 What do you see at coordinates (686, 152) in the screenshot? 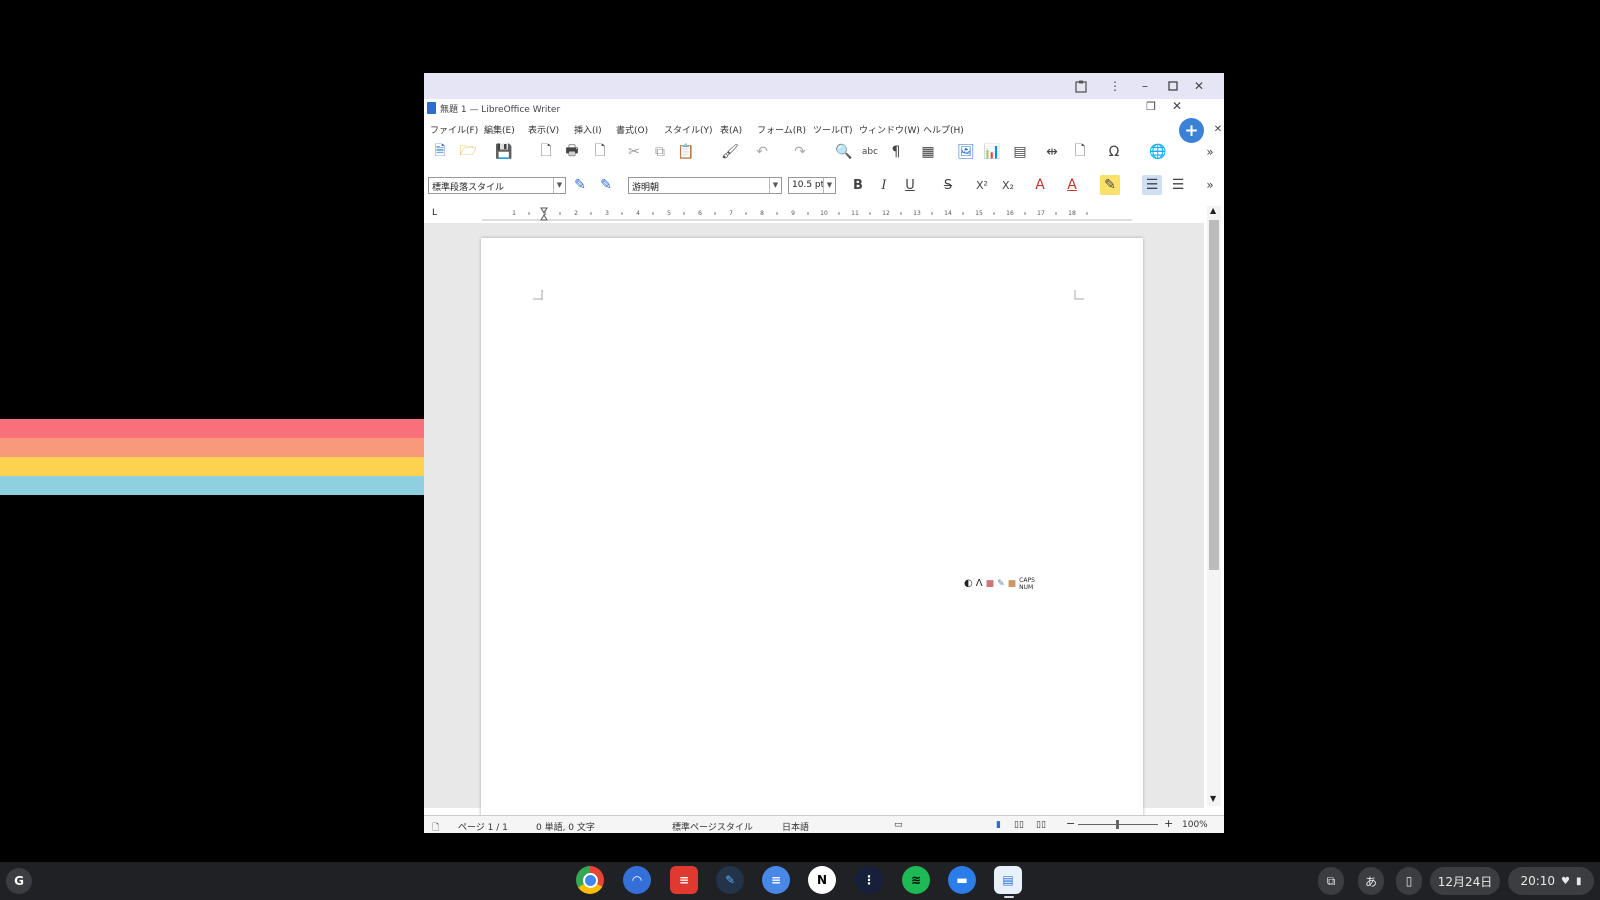
I see `paste-icon: 📋` at bounding box center [686, 152].